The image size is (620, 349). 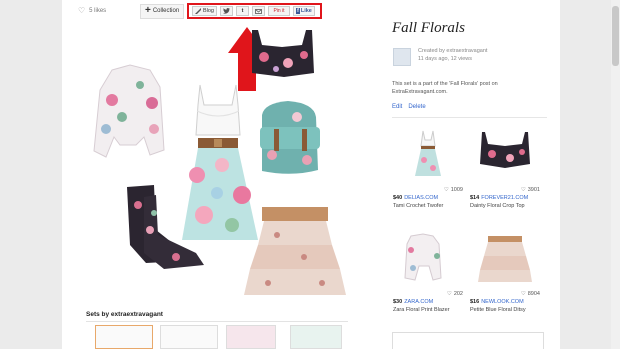 I want to click on product-price: $40 DELIAS.COM, so click(x=415, y=198).